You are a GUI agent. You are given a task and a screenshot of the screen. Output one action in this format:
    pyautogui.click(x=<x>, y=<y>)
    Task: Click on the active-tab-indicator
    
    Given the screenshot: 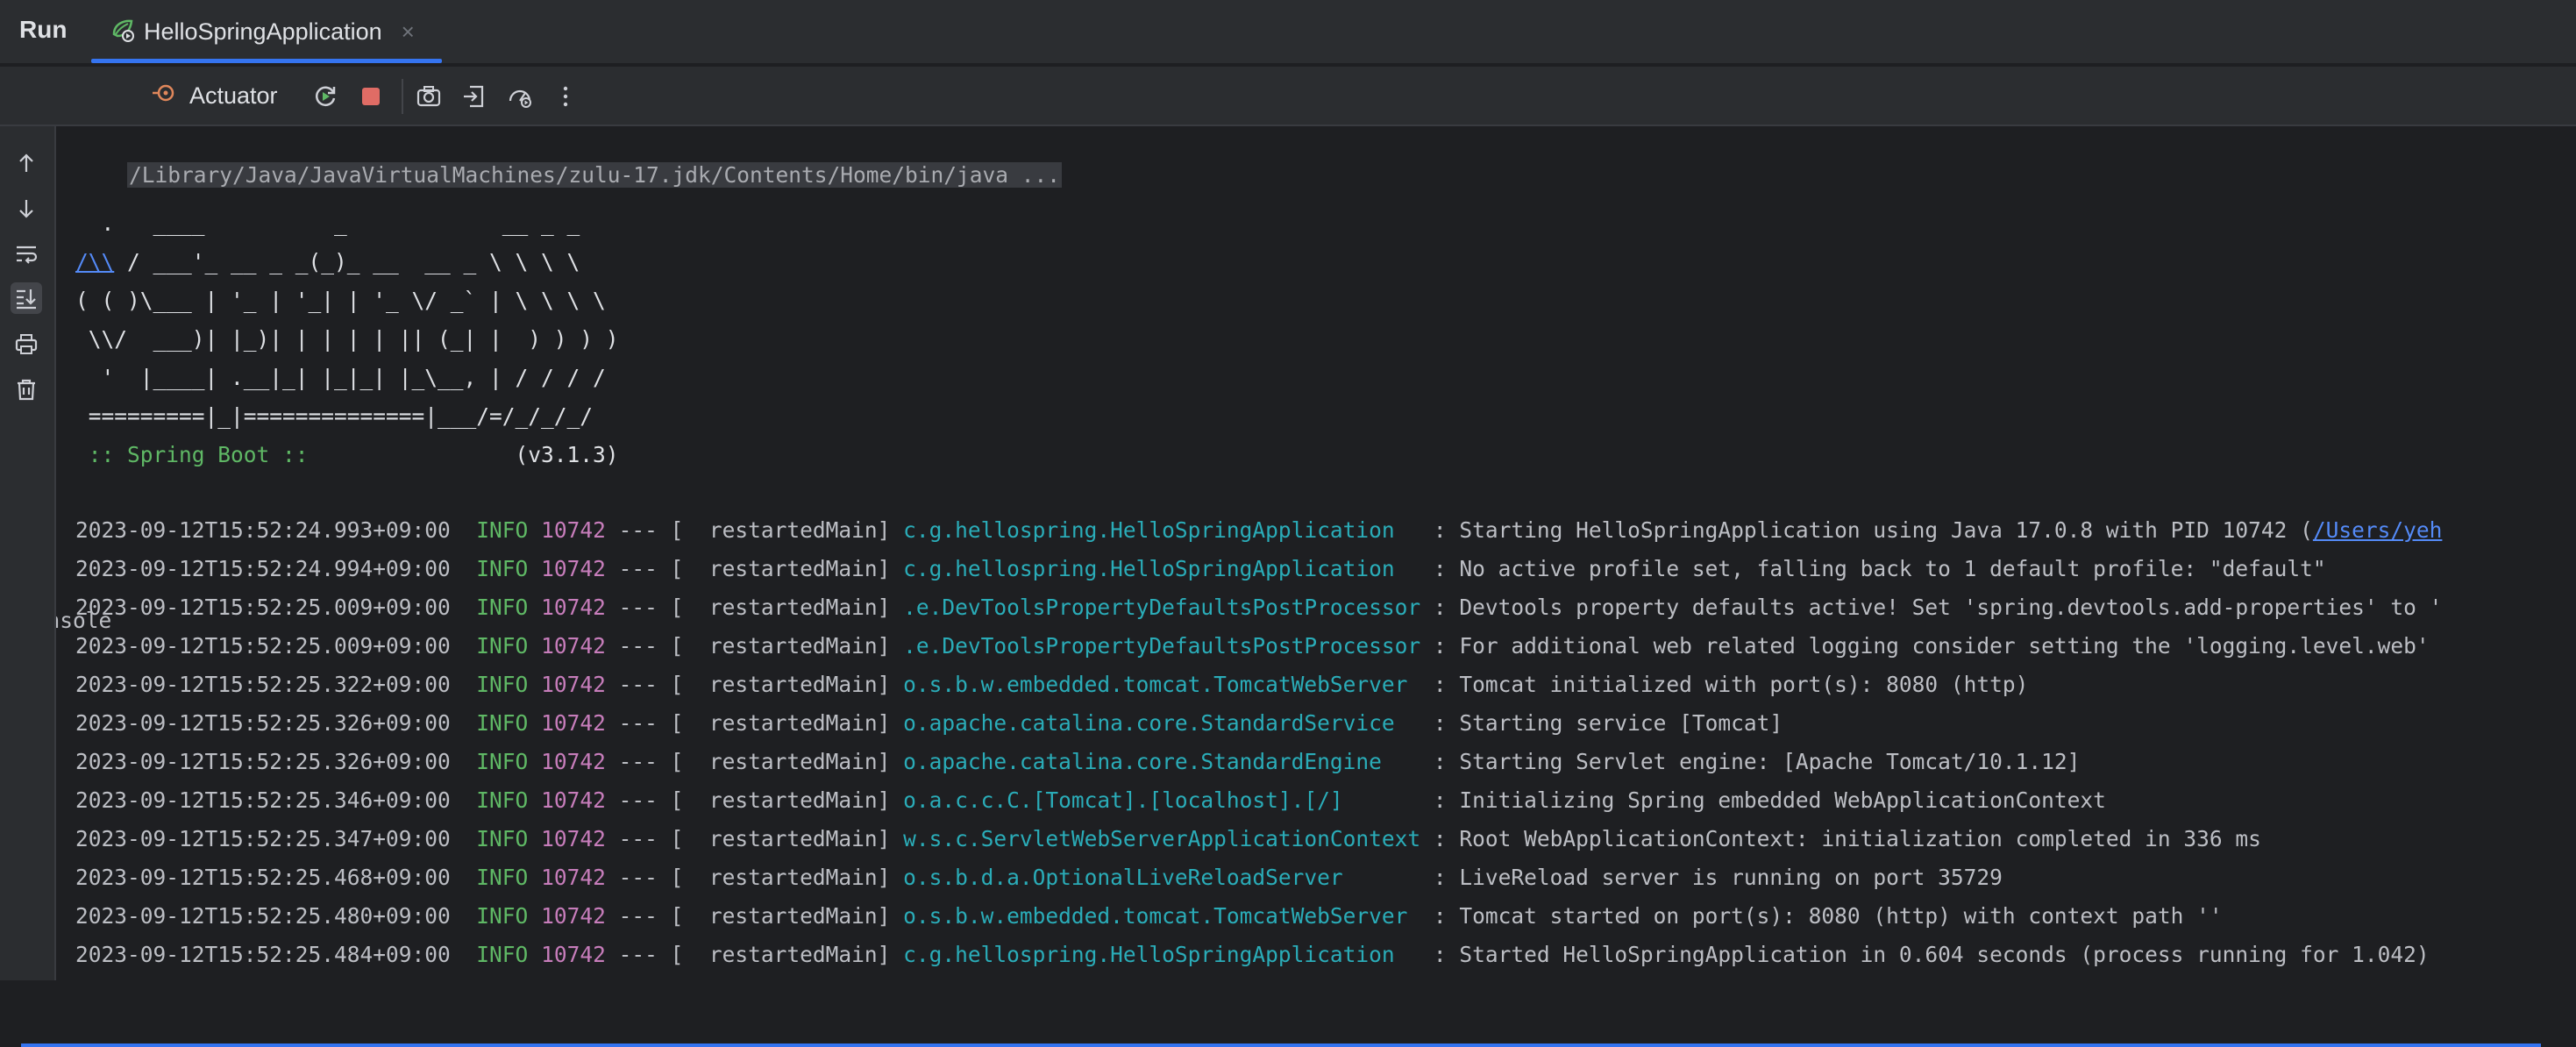 What is the action you would take?
    pyautogui.click(x=1281, y=1045)
    